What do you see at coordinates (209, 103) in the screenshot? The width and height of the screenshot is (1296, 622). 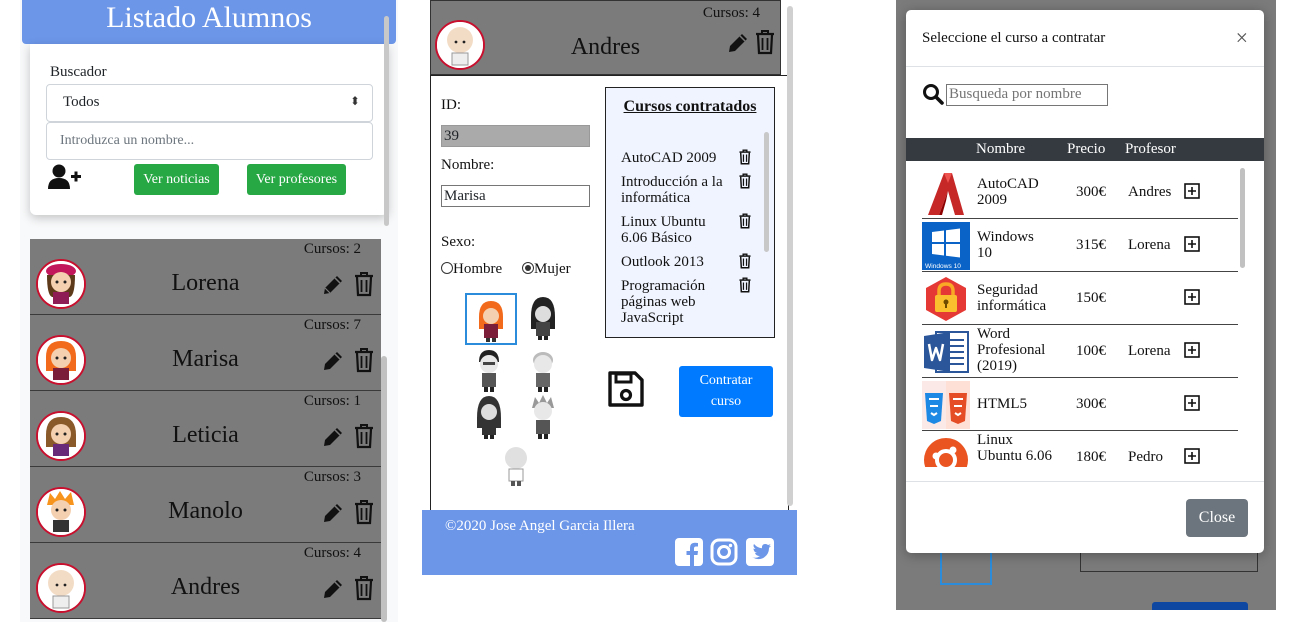 I see `filter-select: Todos ⬍` at bounding box center [209, 103].